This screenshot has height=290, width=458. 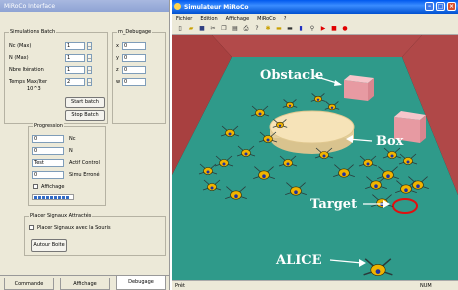 What do you see at coordinates (238, 19) in the screenshot?
I see `menu-affichage: Affichage` at bounding box center [238, 19].